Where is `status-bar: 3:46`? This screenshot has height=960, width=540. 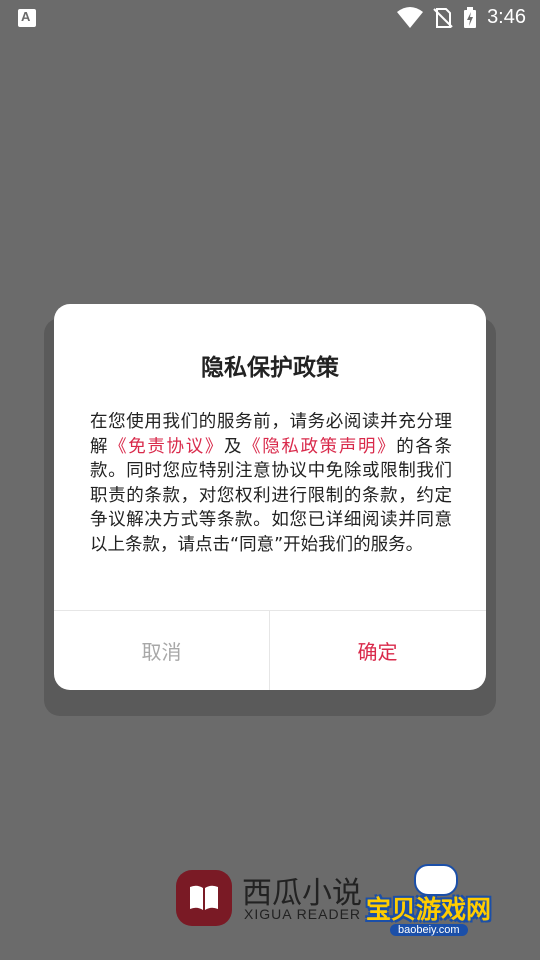 status-bar: 3:46 is located at coordinates (270, 18).